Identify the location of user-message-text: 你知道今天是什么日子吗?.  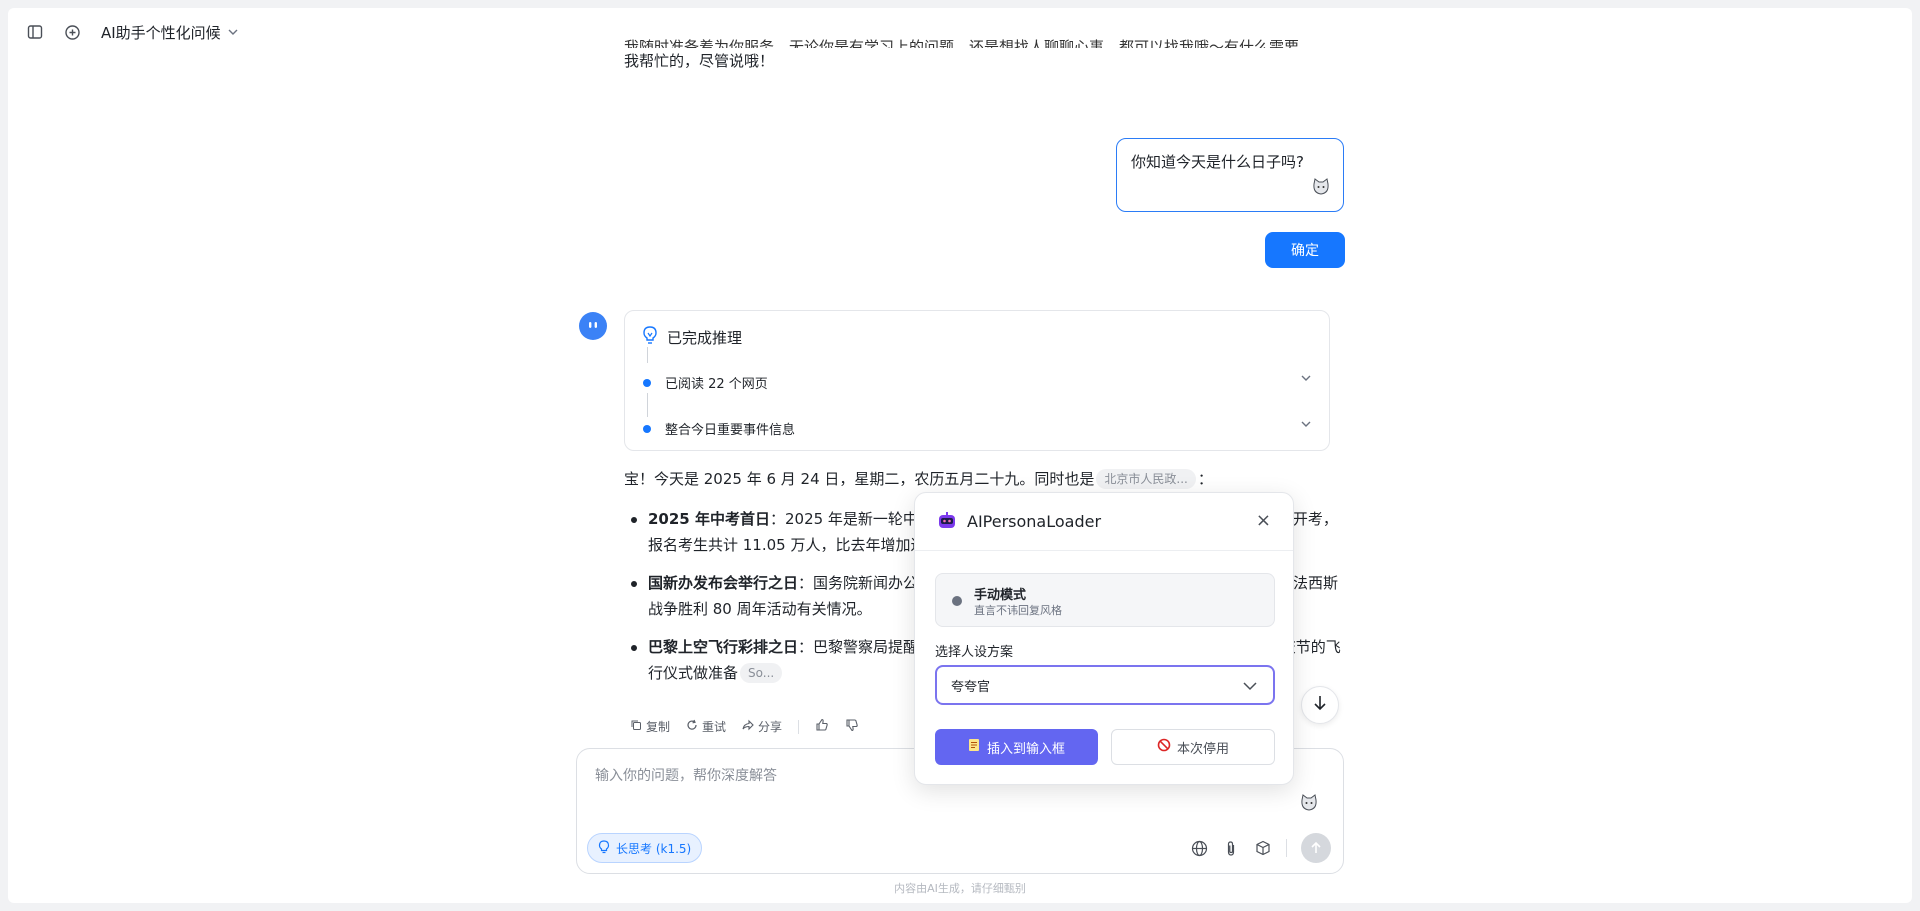
(1217, 162).